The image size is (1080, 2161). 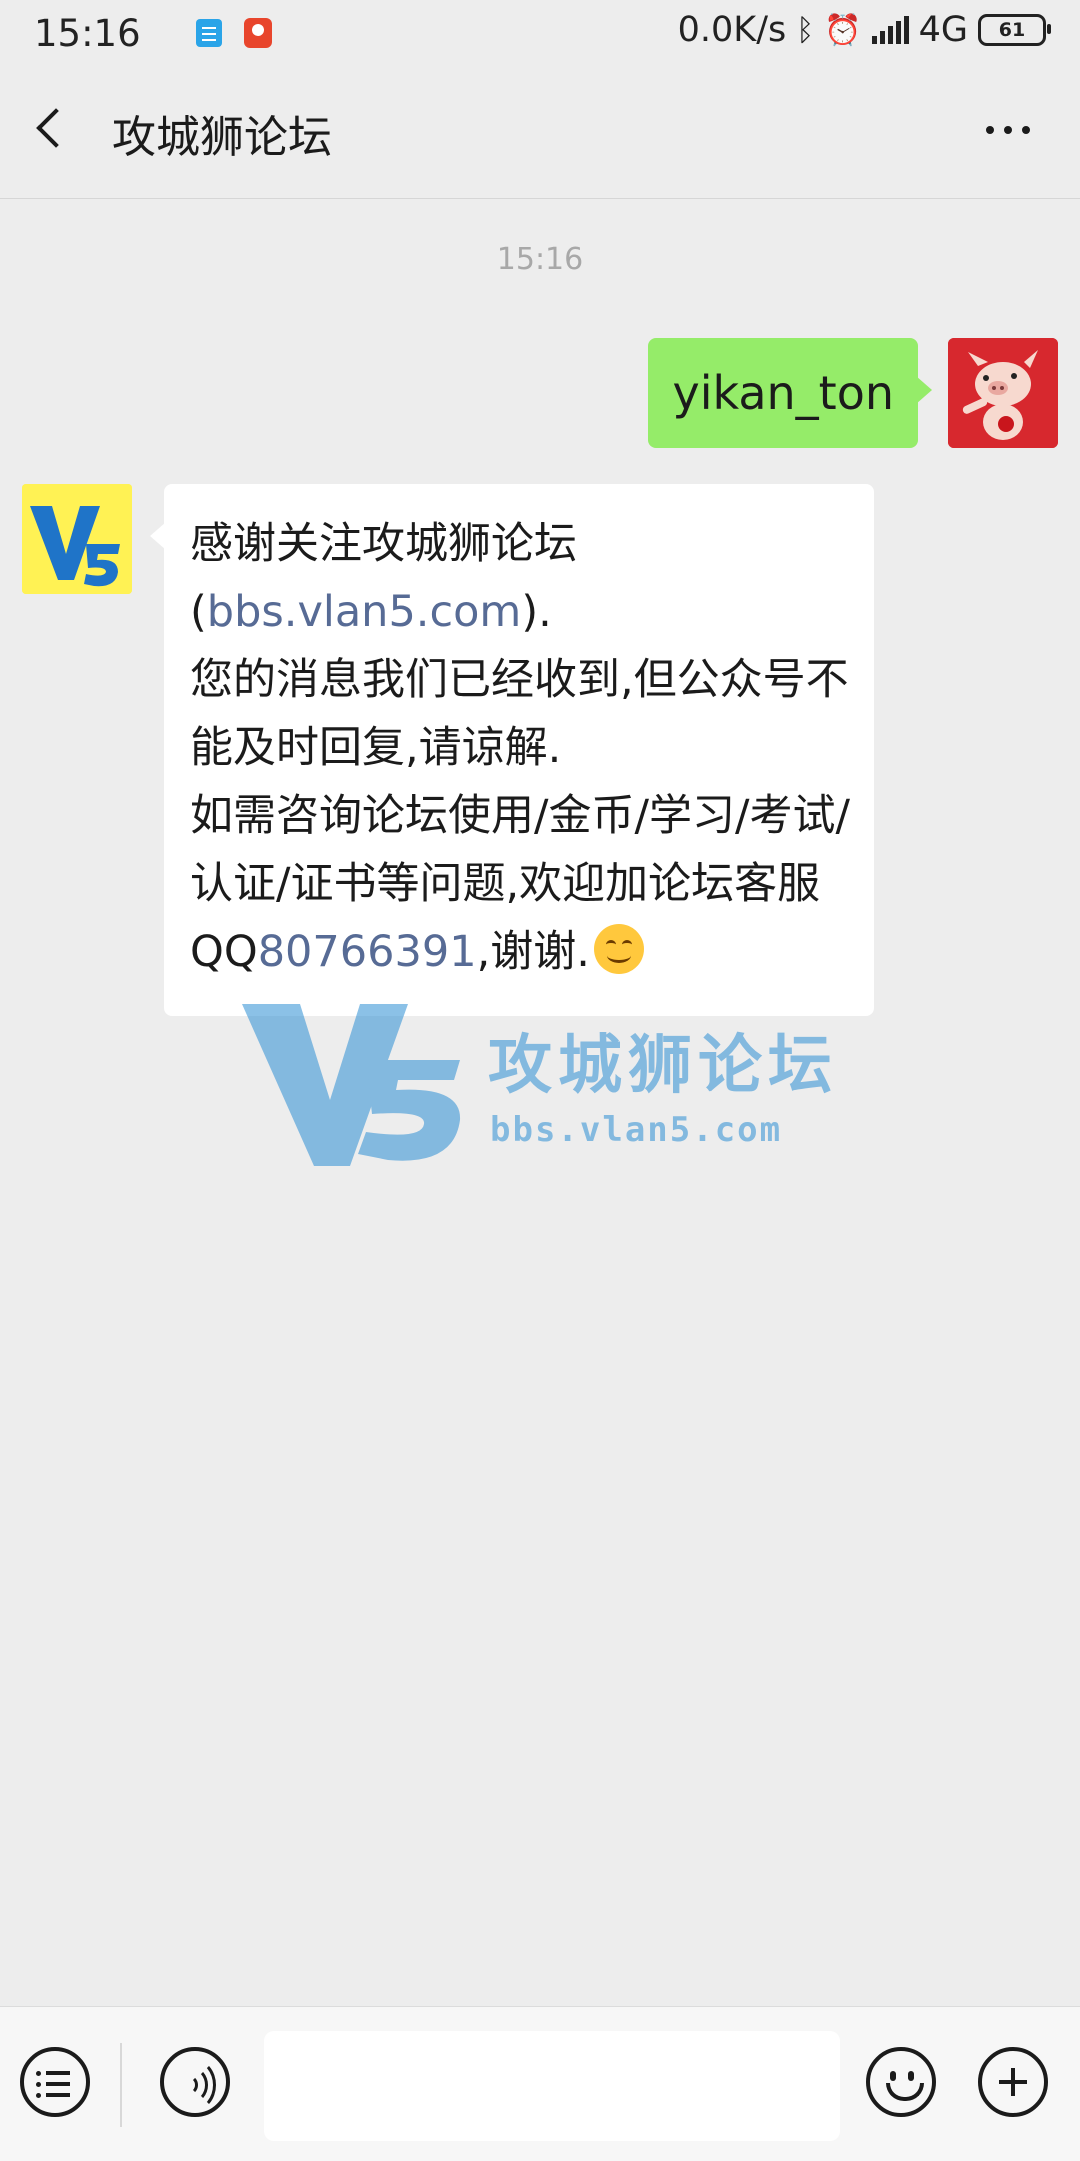 I want to click on status-bar: 15:16 0.0K/s ᛒ ⏰ 4G 61, so click(x=540, y=34).